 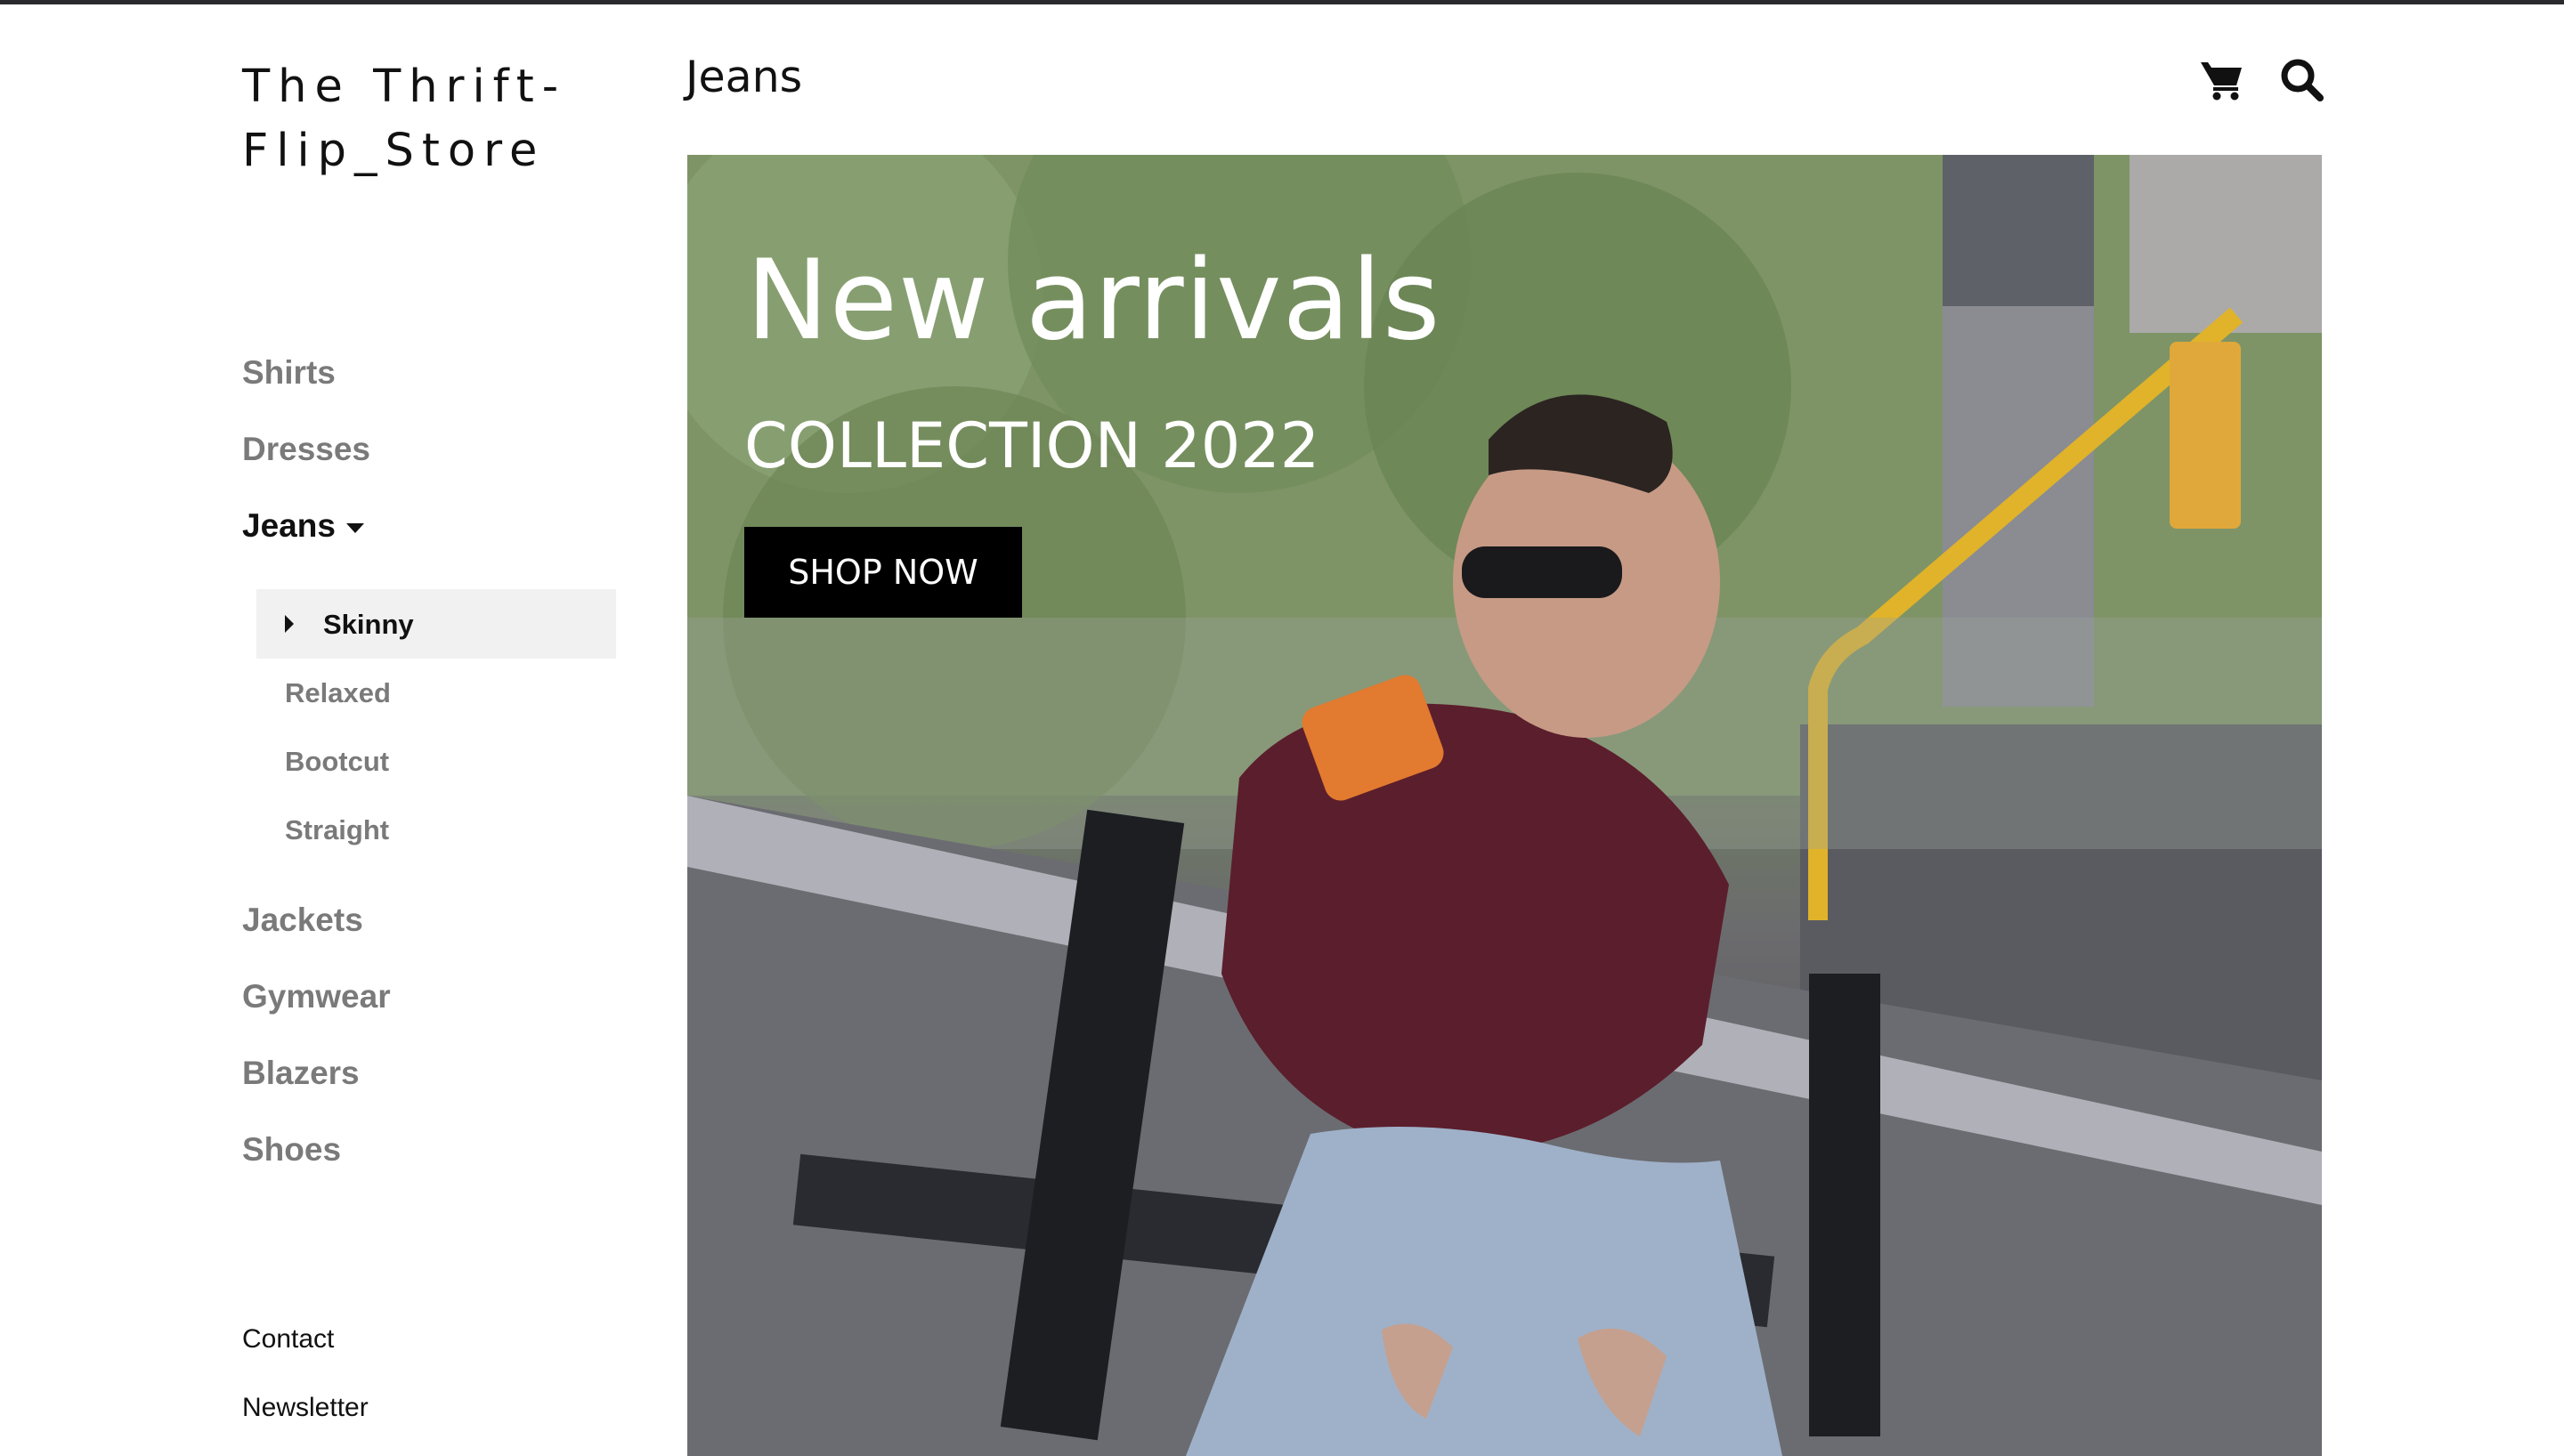 I want to click on sidebar-item-gymwear: Gymwear, so click(x=316, y=996).